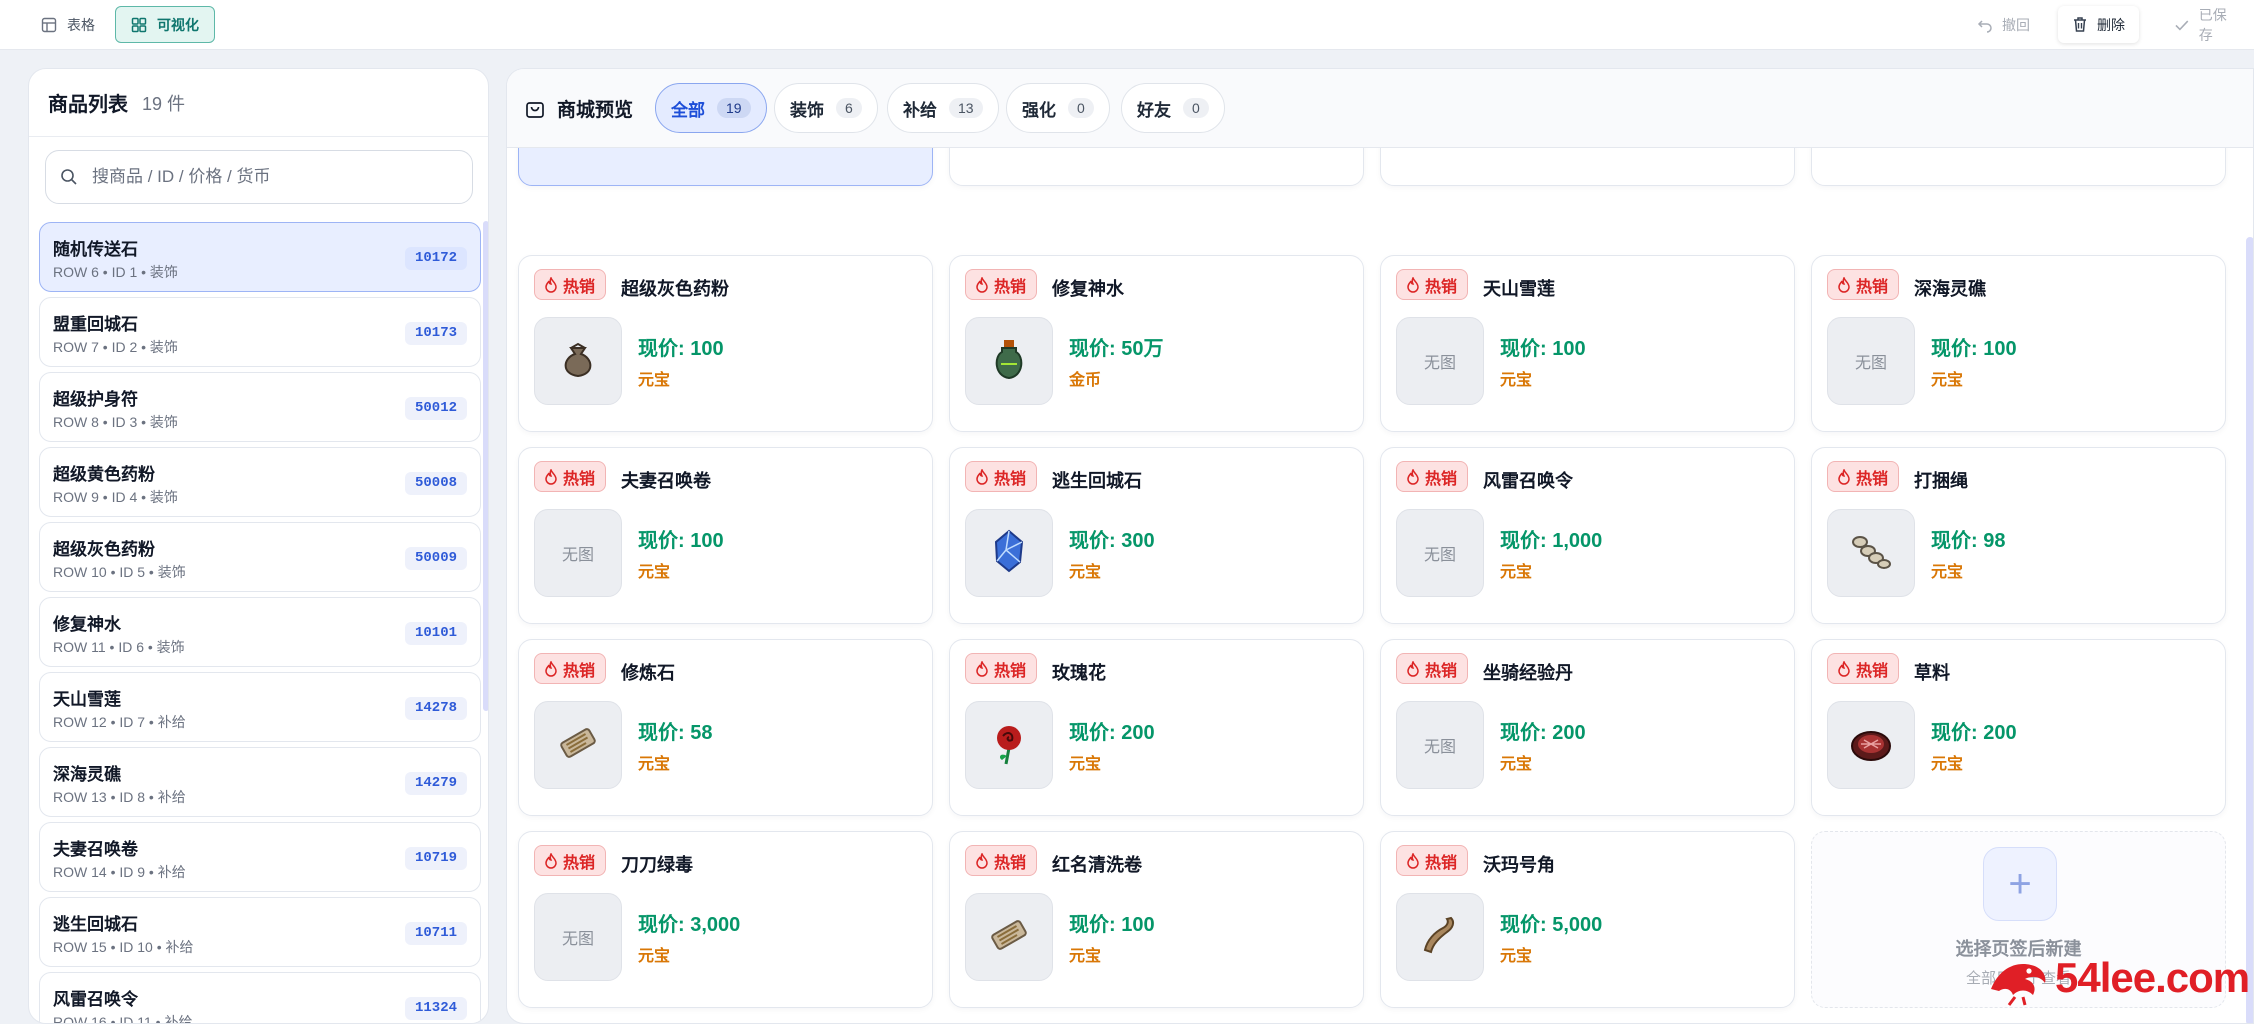  I want to click on product-card: 热销 坐骑经验丹 无图 现价: 200 元宝, so click(1587, 727).